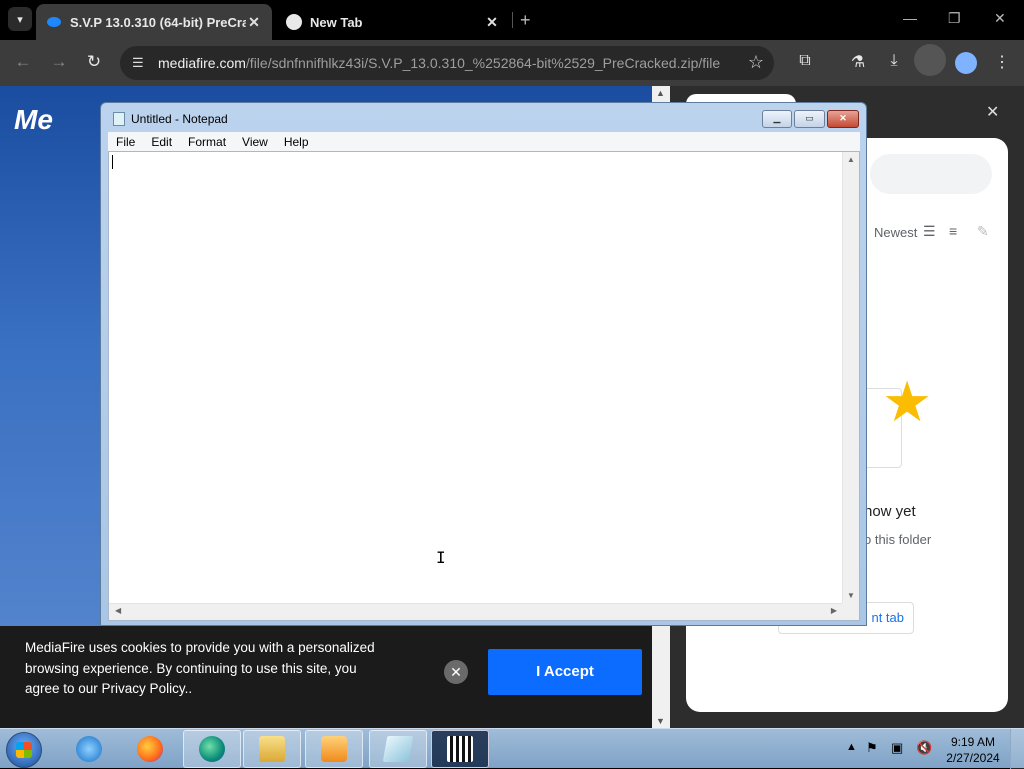 This screenshot has width=1024, height=769. I want to click on edit-pencil-icon: ✎, so click(983, 231).